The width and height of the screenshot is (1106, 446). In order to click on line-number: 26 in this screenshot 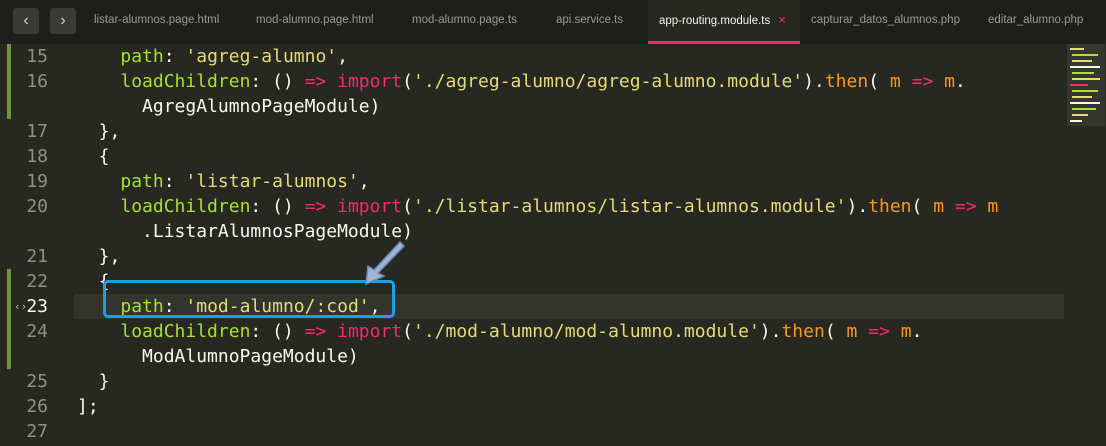, I will do `click(37, 406)`.